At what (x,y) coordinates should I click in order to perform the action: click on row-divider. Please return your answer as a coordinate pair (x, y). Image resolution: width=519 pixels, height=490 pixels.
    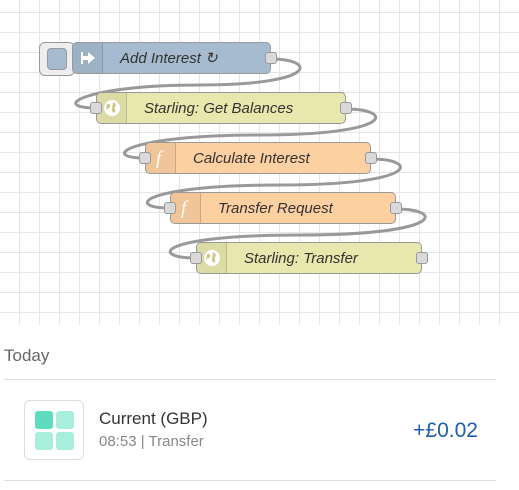
    Looking at the image, I should click on (250, 480).